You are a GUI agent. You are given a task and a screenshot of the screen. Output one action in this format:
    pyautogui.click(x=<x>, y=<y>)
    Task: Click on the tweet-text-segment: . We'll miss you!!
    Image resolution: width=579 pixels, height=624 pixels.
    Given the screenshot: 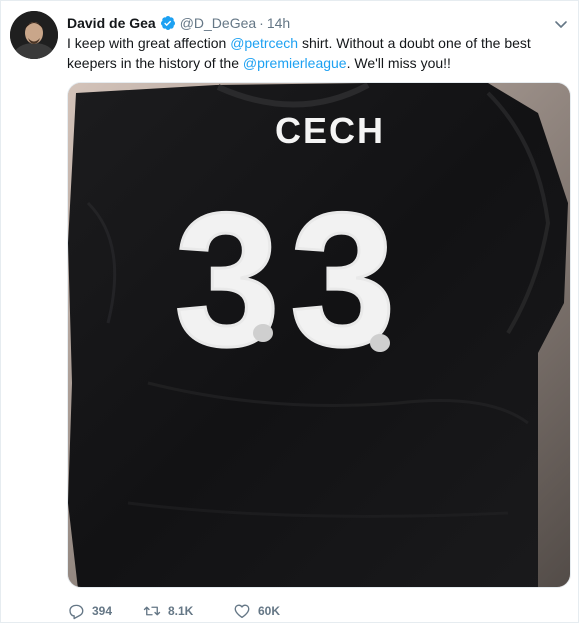 What is the action you would take?
    pyautogui.click(x=398, y=63)
    